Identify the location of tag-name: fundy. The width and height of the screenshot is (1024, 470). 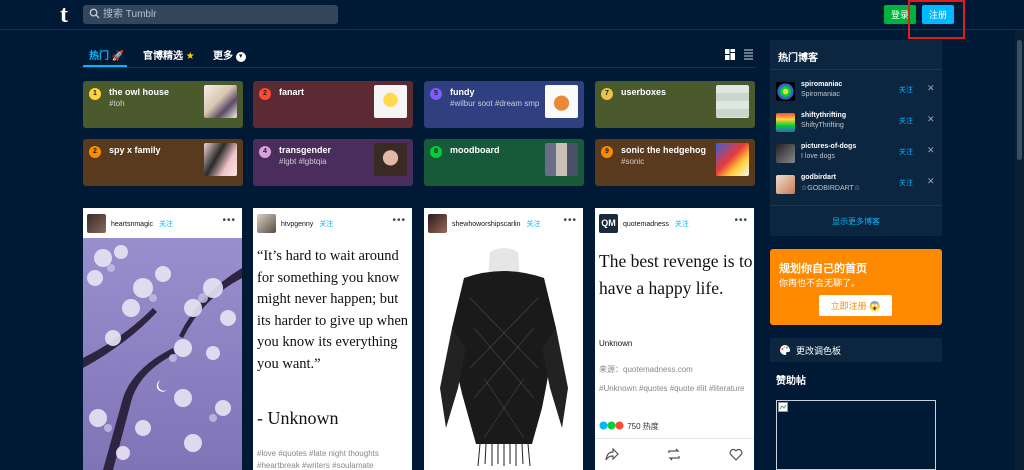
(462, 92).